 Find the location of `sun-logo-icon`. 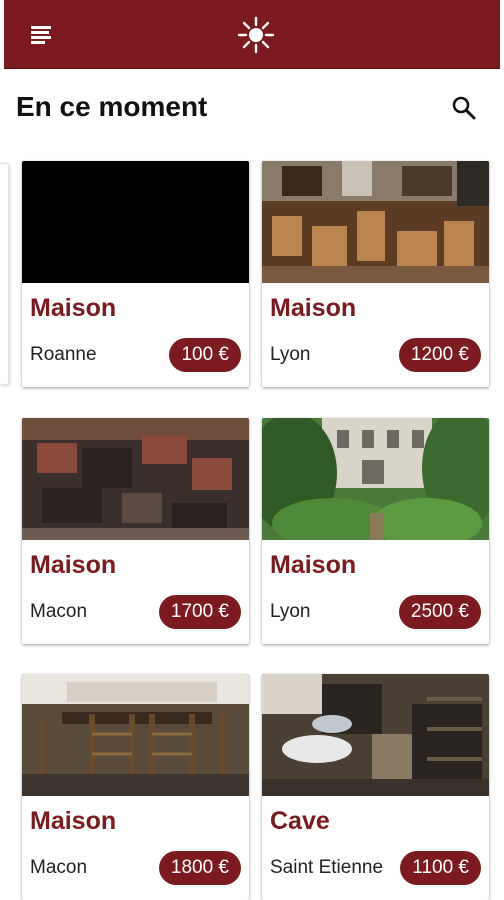

sun-logo-icon is located at coordinates (256, 35).